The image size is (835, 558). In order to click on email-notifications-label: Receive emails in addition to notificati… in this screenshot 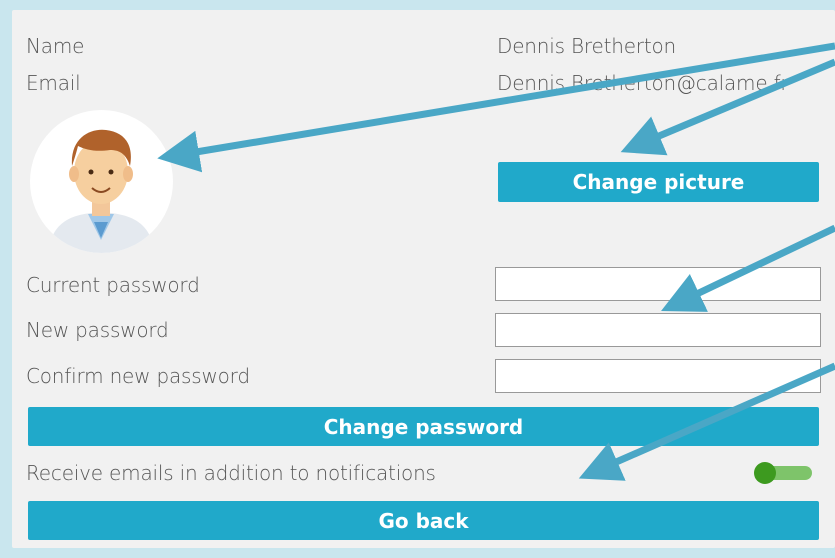, I will do `click(231, 473)`.